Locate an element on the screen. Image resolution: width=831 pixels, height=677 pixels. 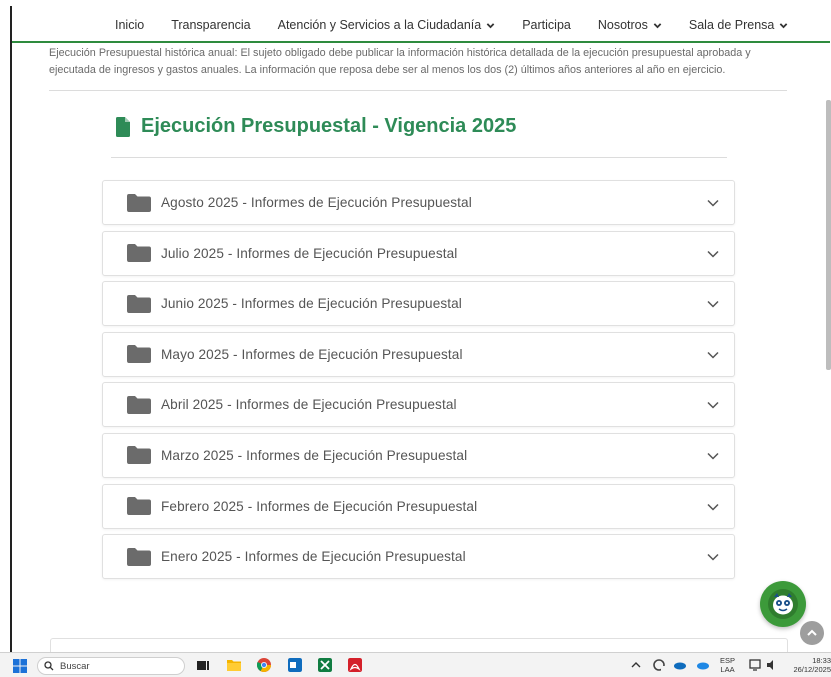
display-icon is located at coordinates (756, 665).